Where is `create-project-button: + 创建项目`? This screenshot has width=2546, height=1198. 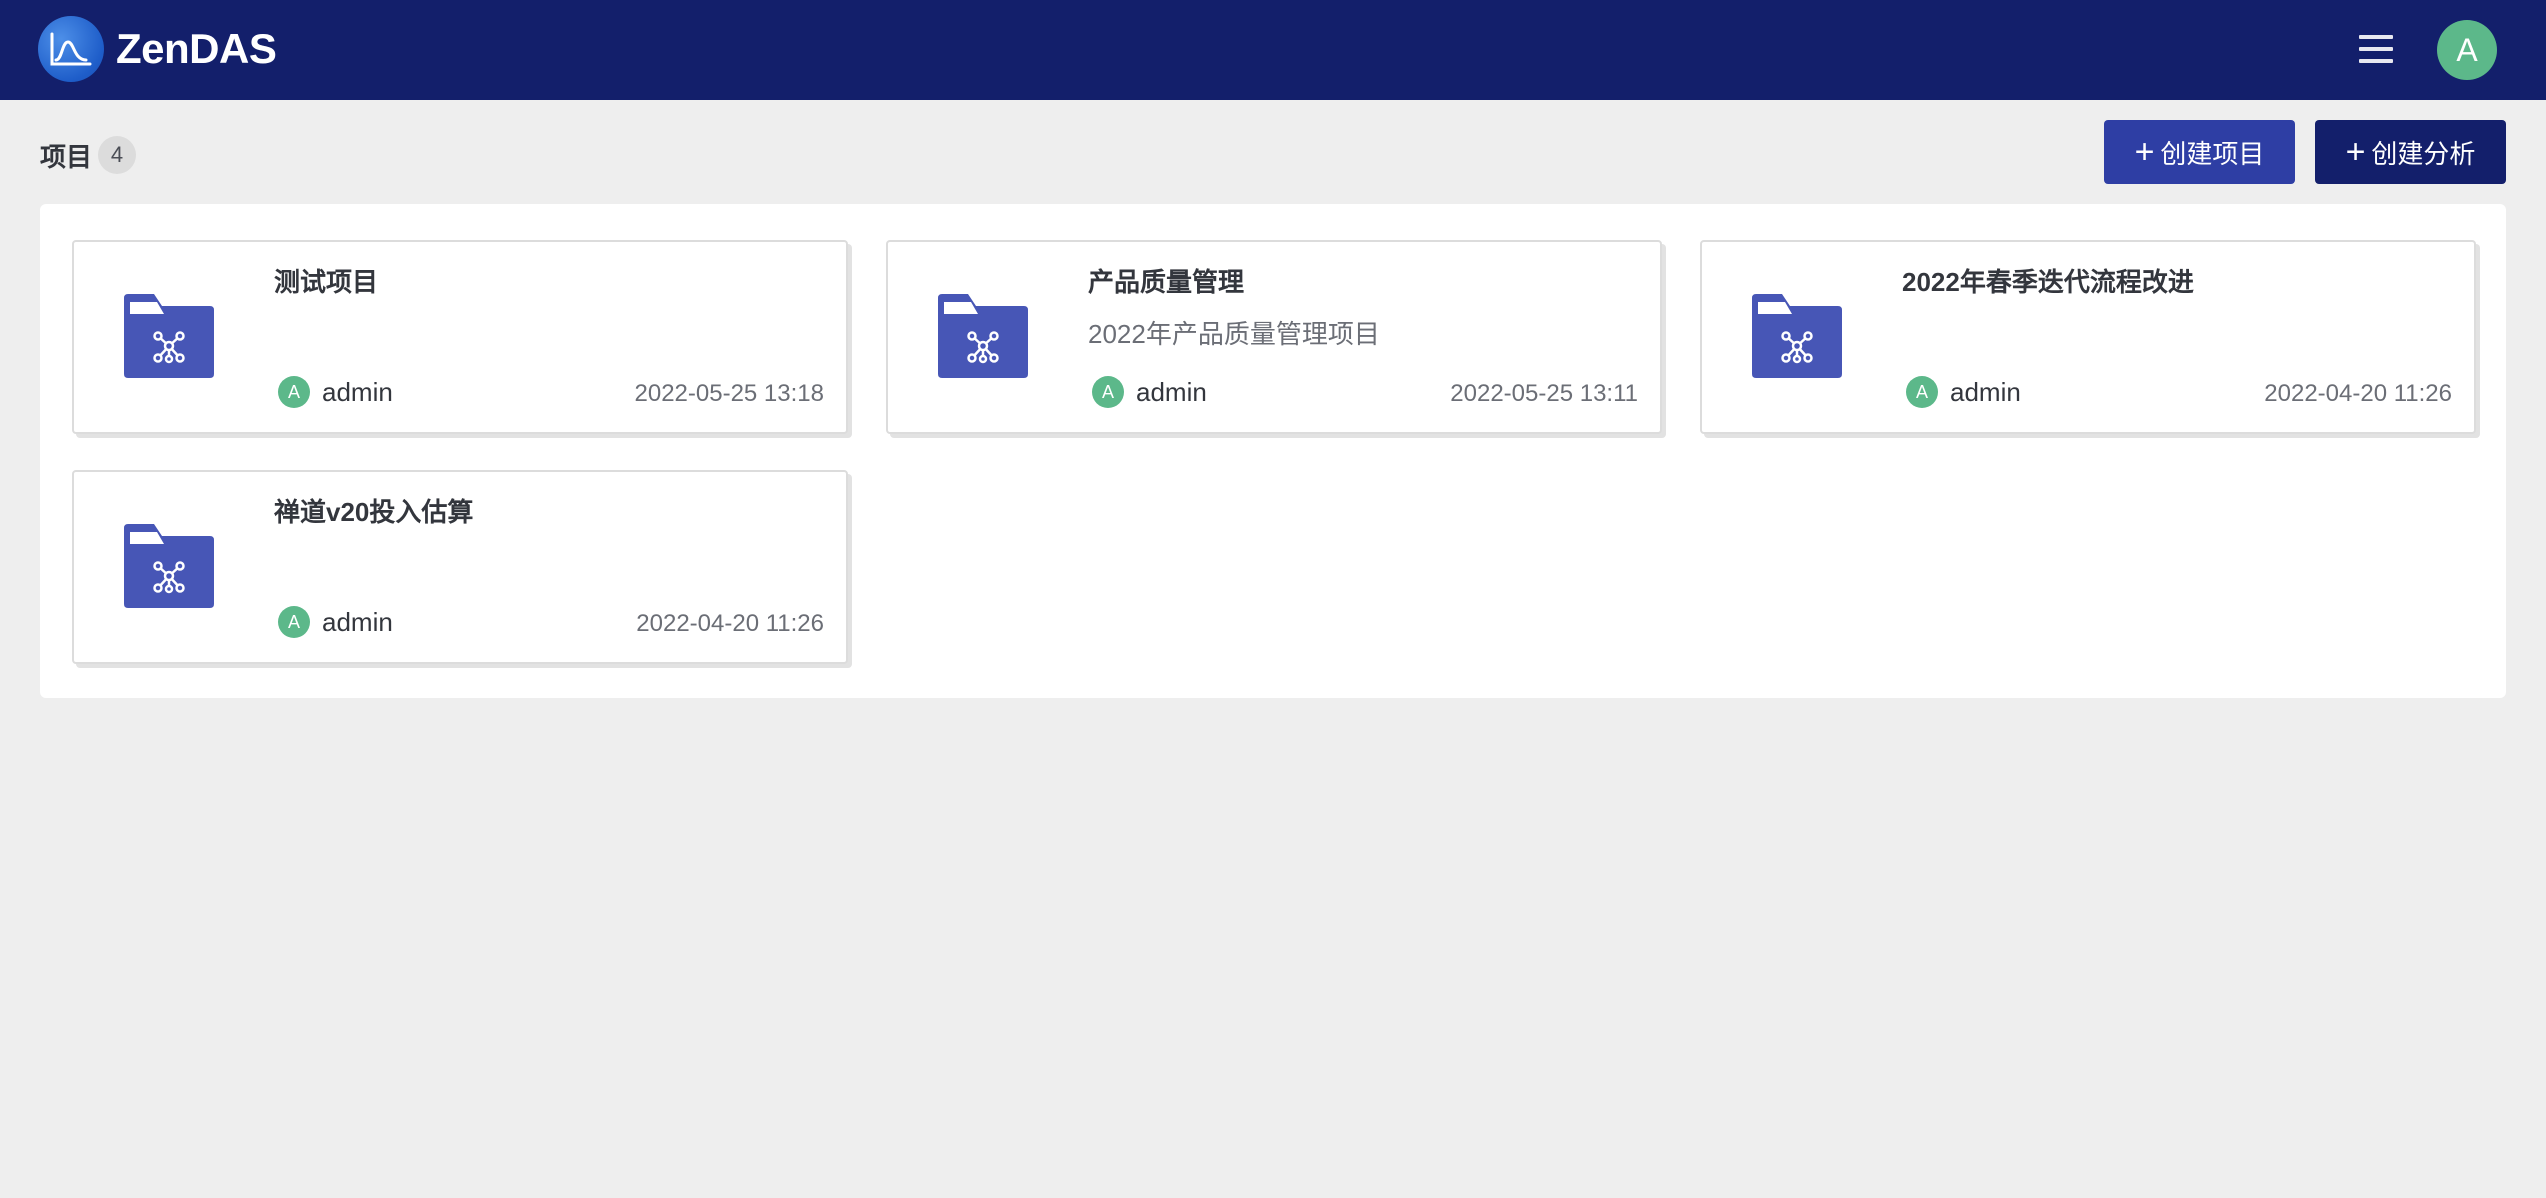 create-project-button: + 创建项目 is located at coordinates (2199, 152).